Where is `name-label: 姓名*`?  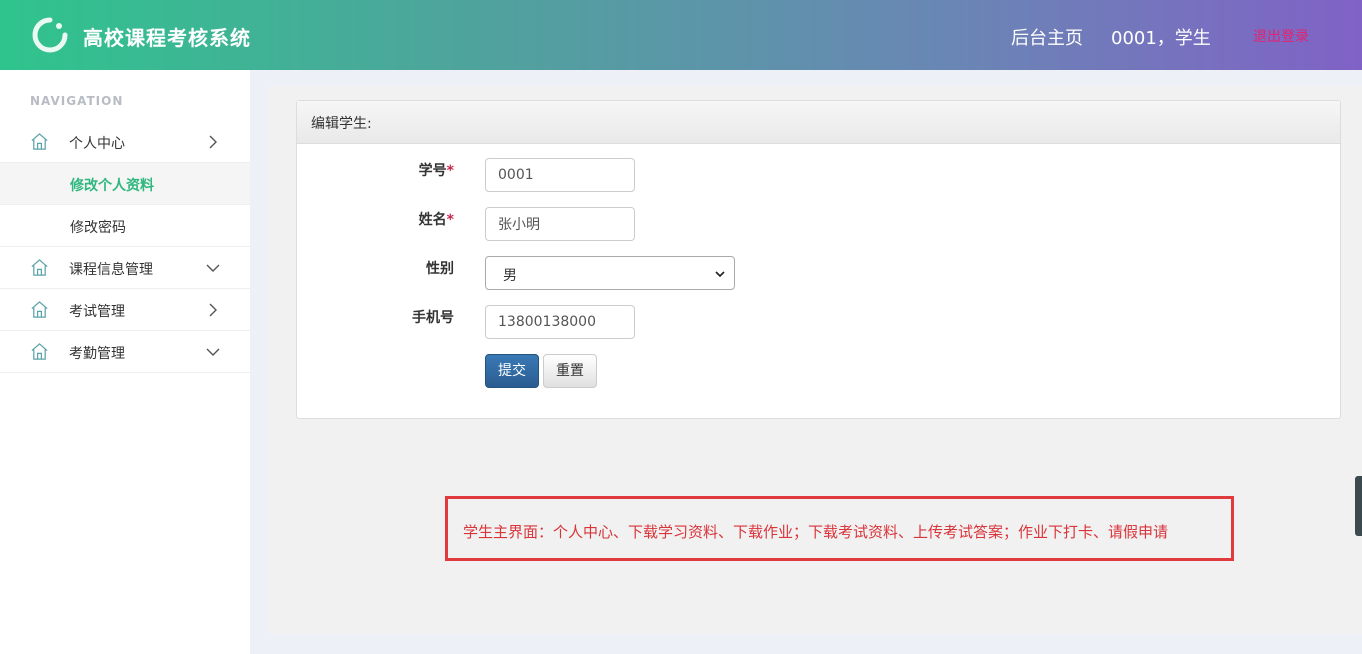 name-label: 姓名* is located at coordinates (436, 220).